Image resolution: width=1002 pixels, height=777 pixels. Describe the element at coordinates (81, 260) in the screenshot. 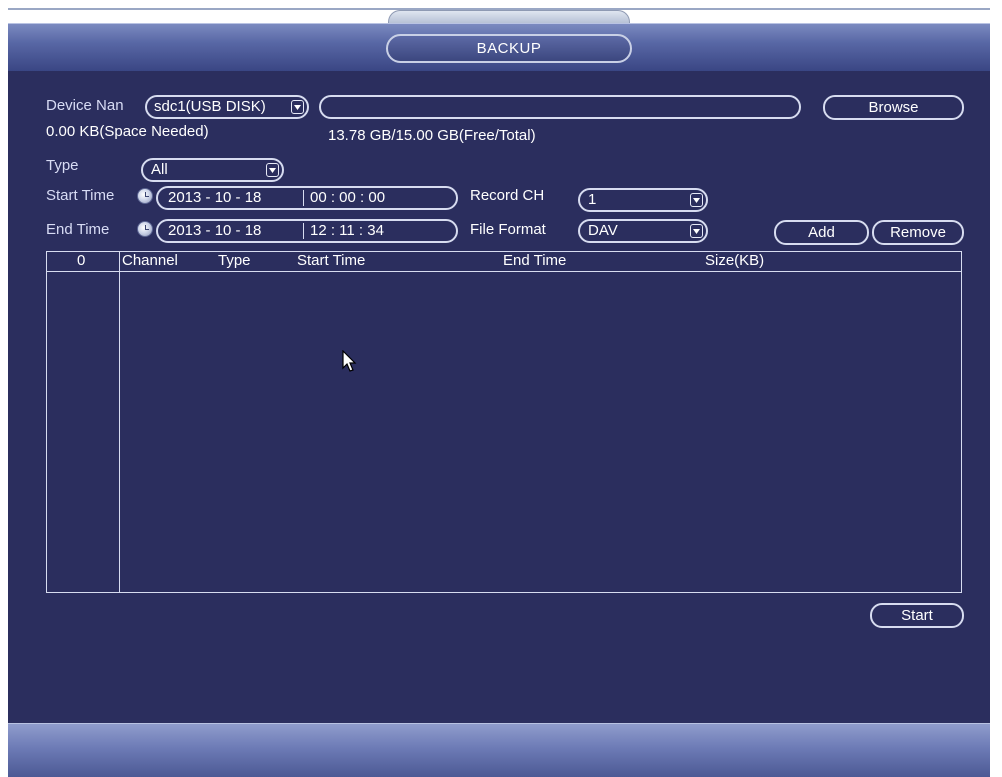

I see `column-header-select: 0` at that location.